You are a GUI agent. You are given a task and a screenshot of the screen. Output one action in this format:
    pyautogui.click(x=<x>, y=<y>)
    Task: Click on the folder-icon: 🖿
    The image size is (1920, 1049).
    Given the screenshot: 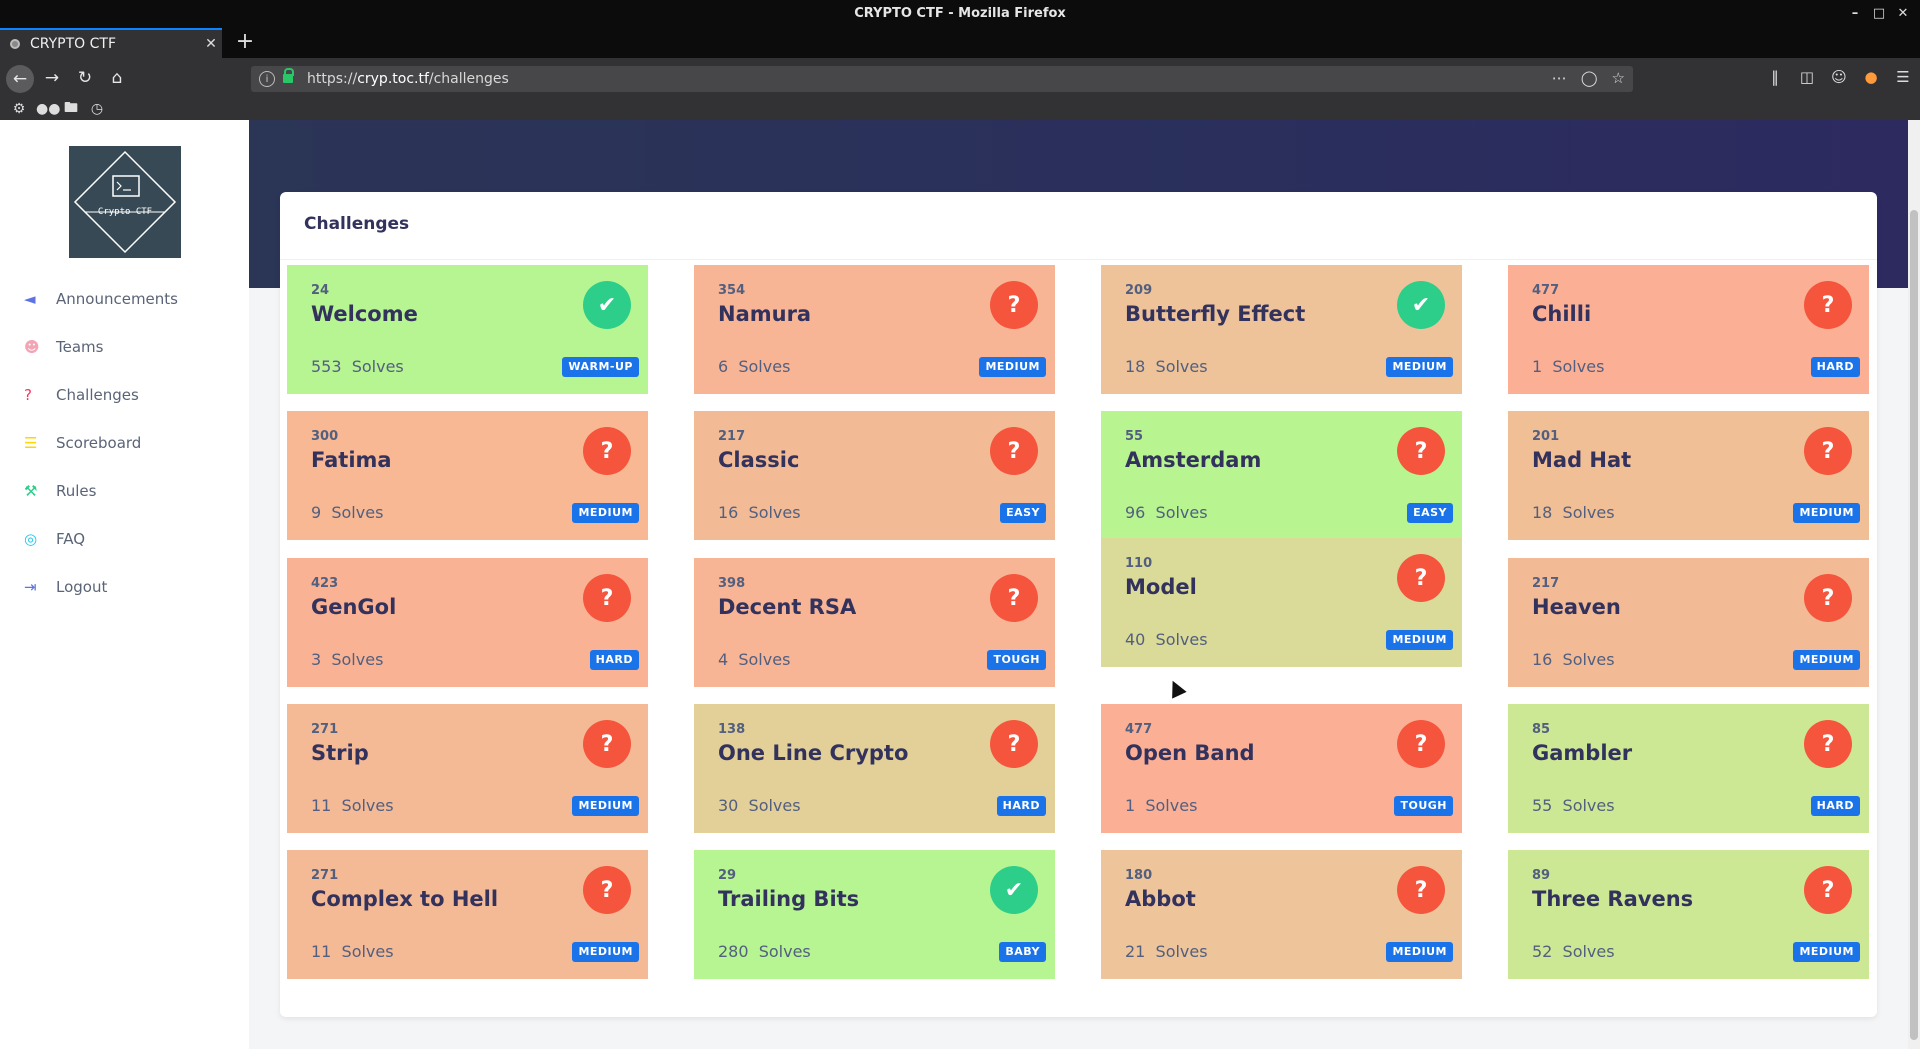 What is the action you would take?
    pyautogui.click(x=71, y=109)
    